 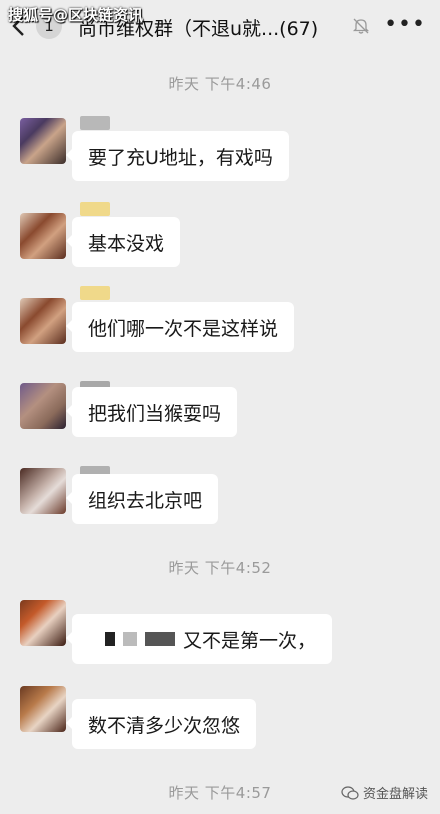 What do you see at coordinates (220, 84) in the screenshot?
I see `message-timestamp: 昨天 下午4:46` at bounding box center [220, 84].